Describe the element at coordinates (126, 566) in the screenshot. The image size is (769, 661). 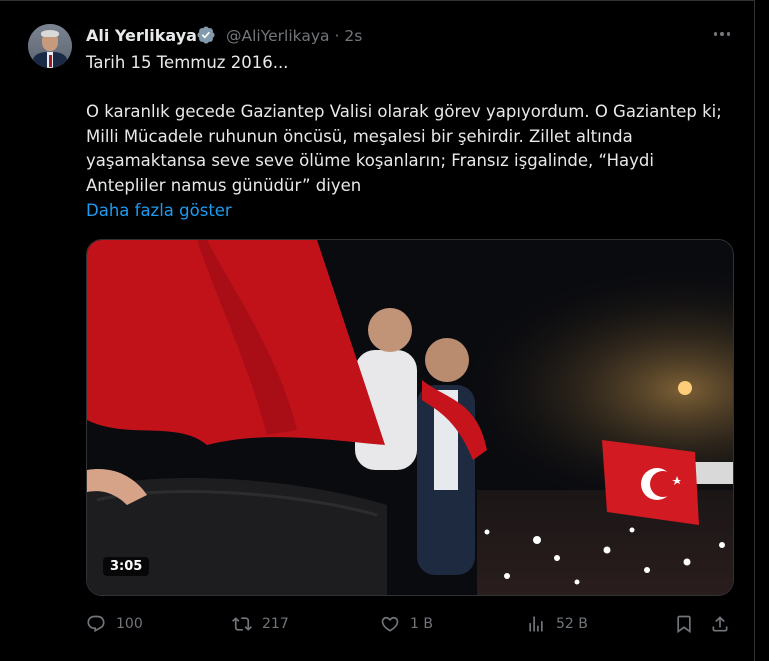
I see `video-duration: 3:05` at that location.